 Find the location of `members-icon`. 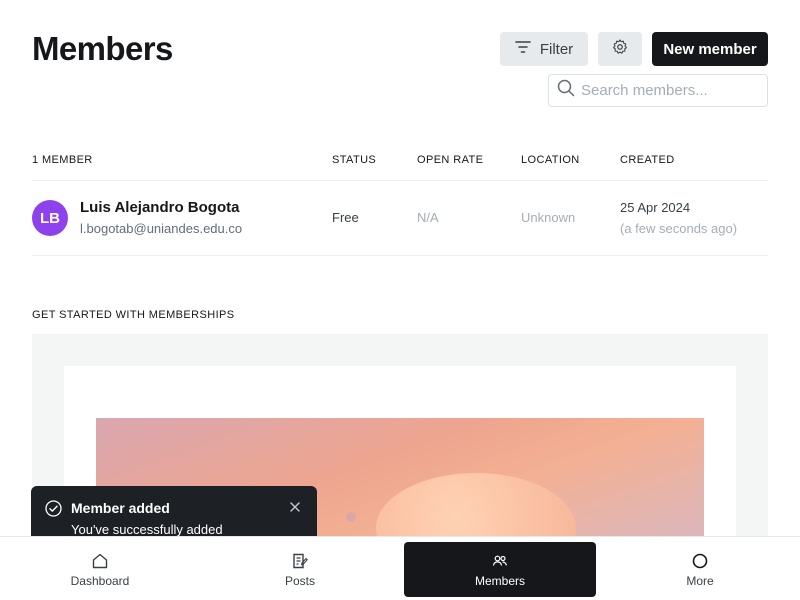

members-icon is located at coordinates (500, 561).